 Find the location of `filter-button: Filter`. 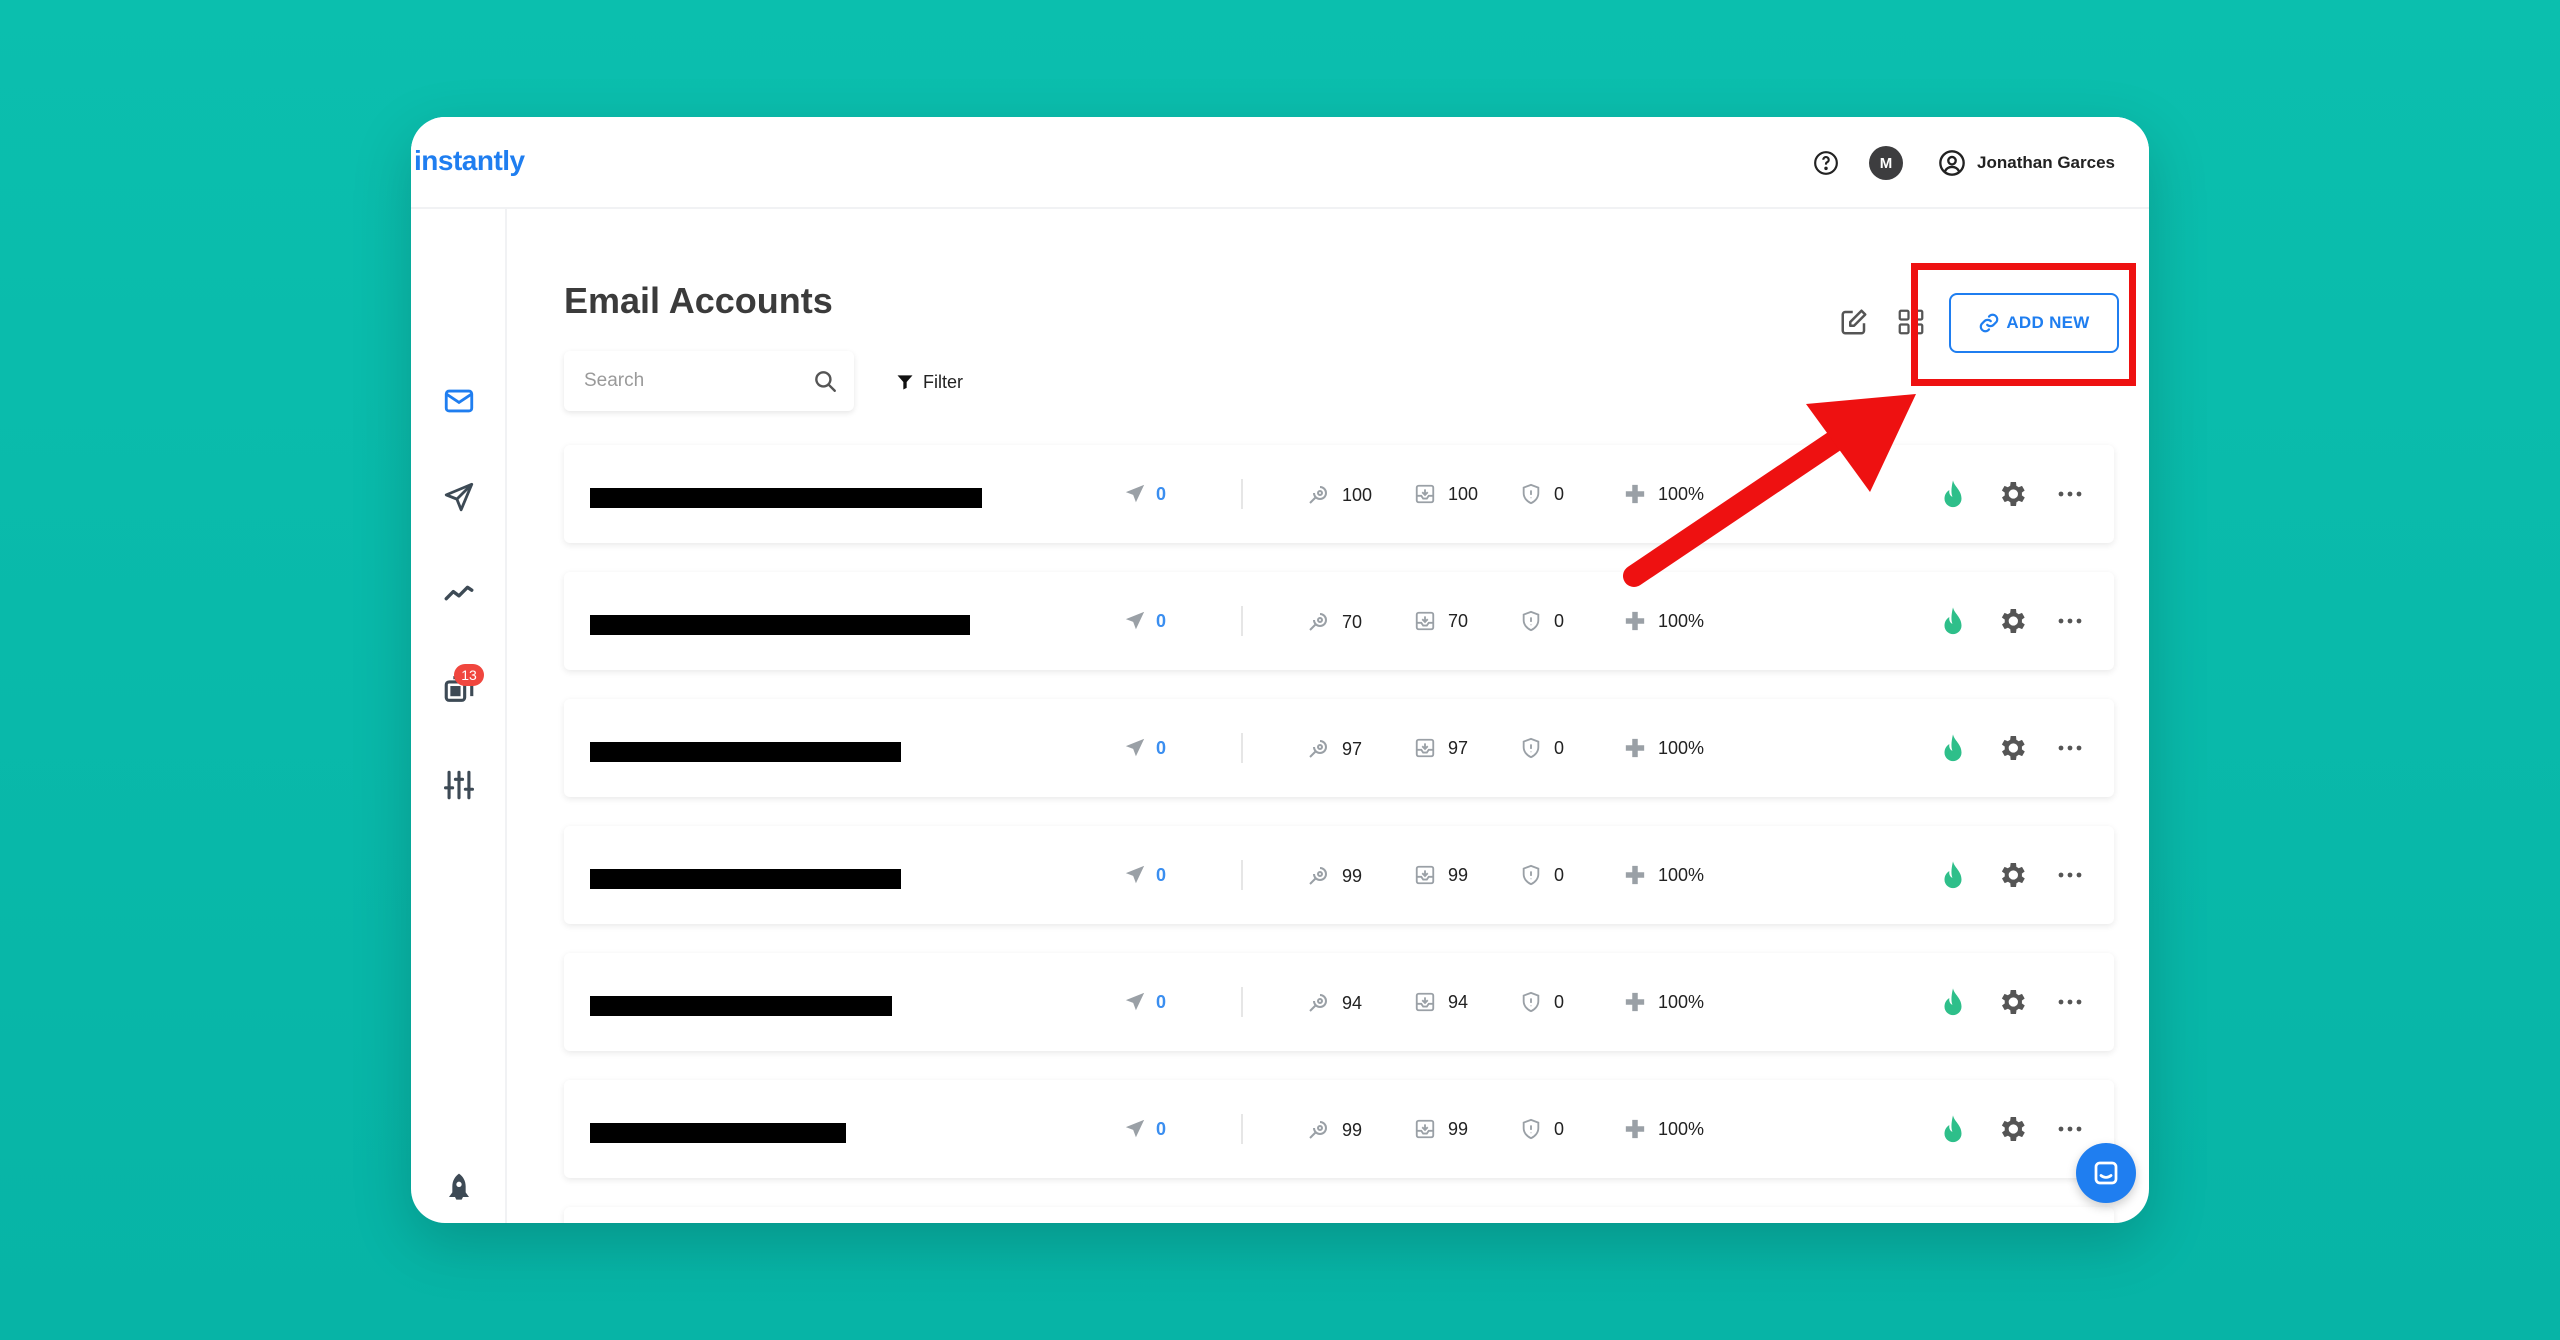

filter-button: Filter is located at coordinates (929, 382).